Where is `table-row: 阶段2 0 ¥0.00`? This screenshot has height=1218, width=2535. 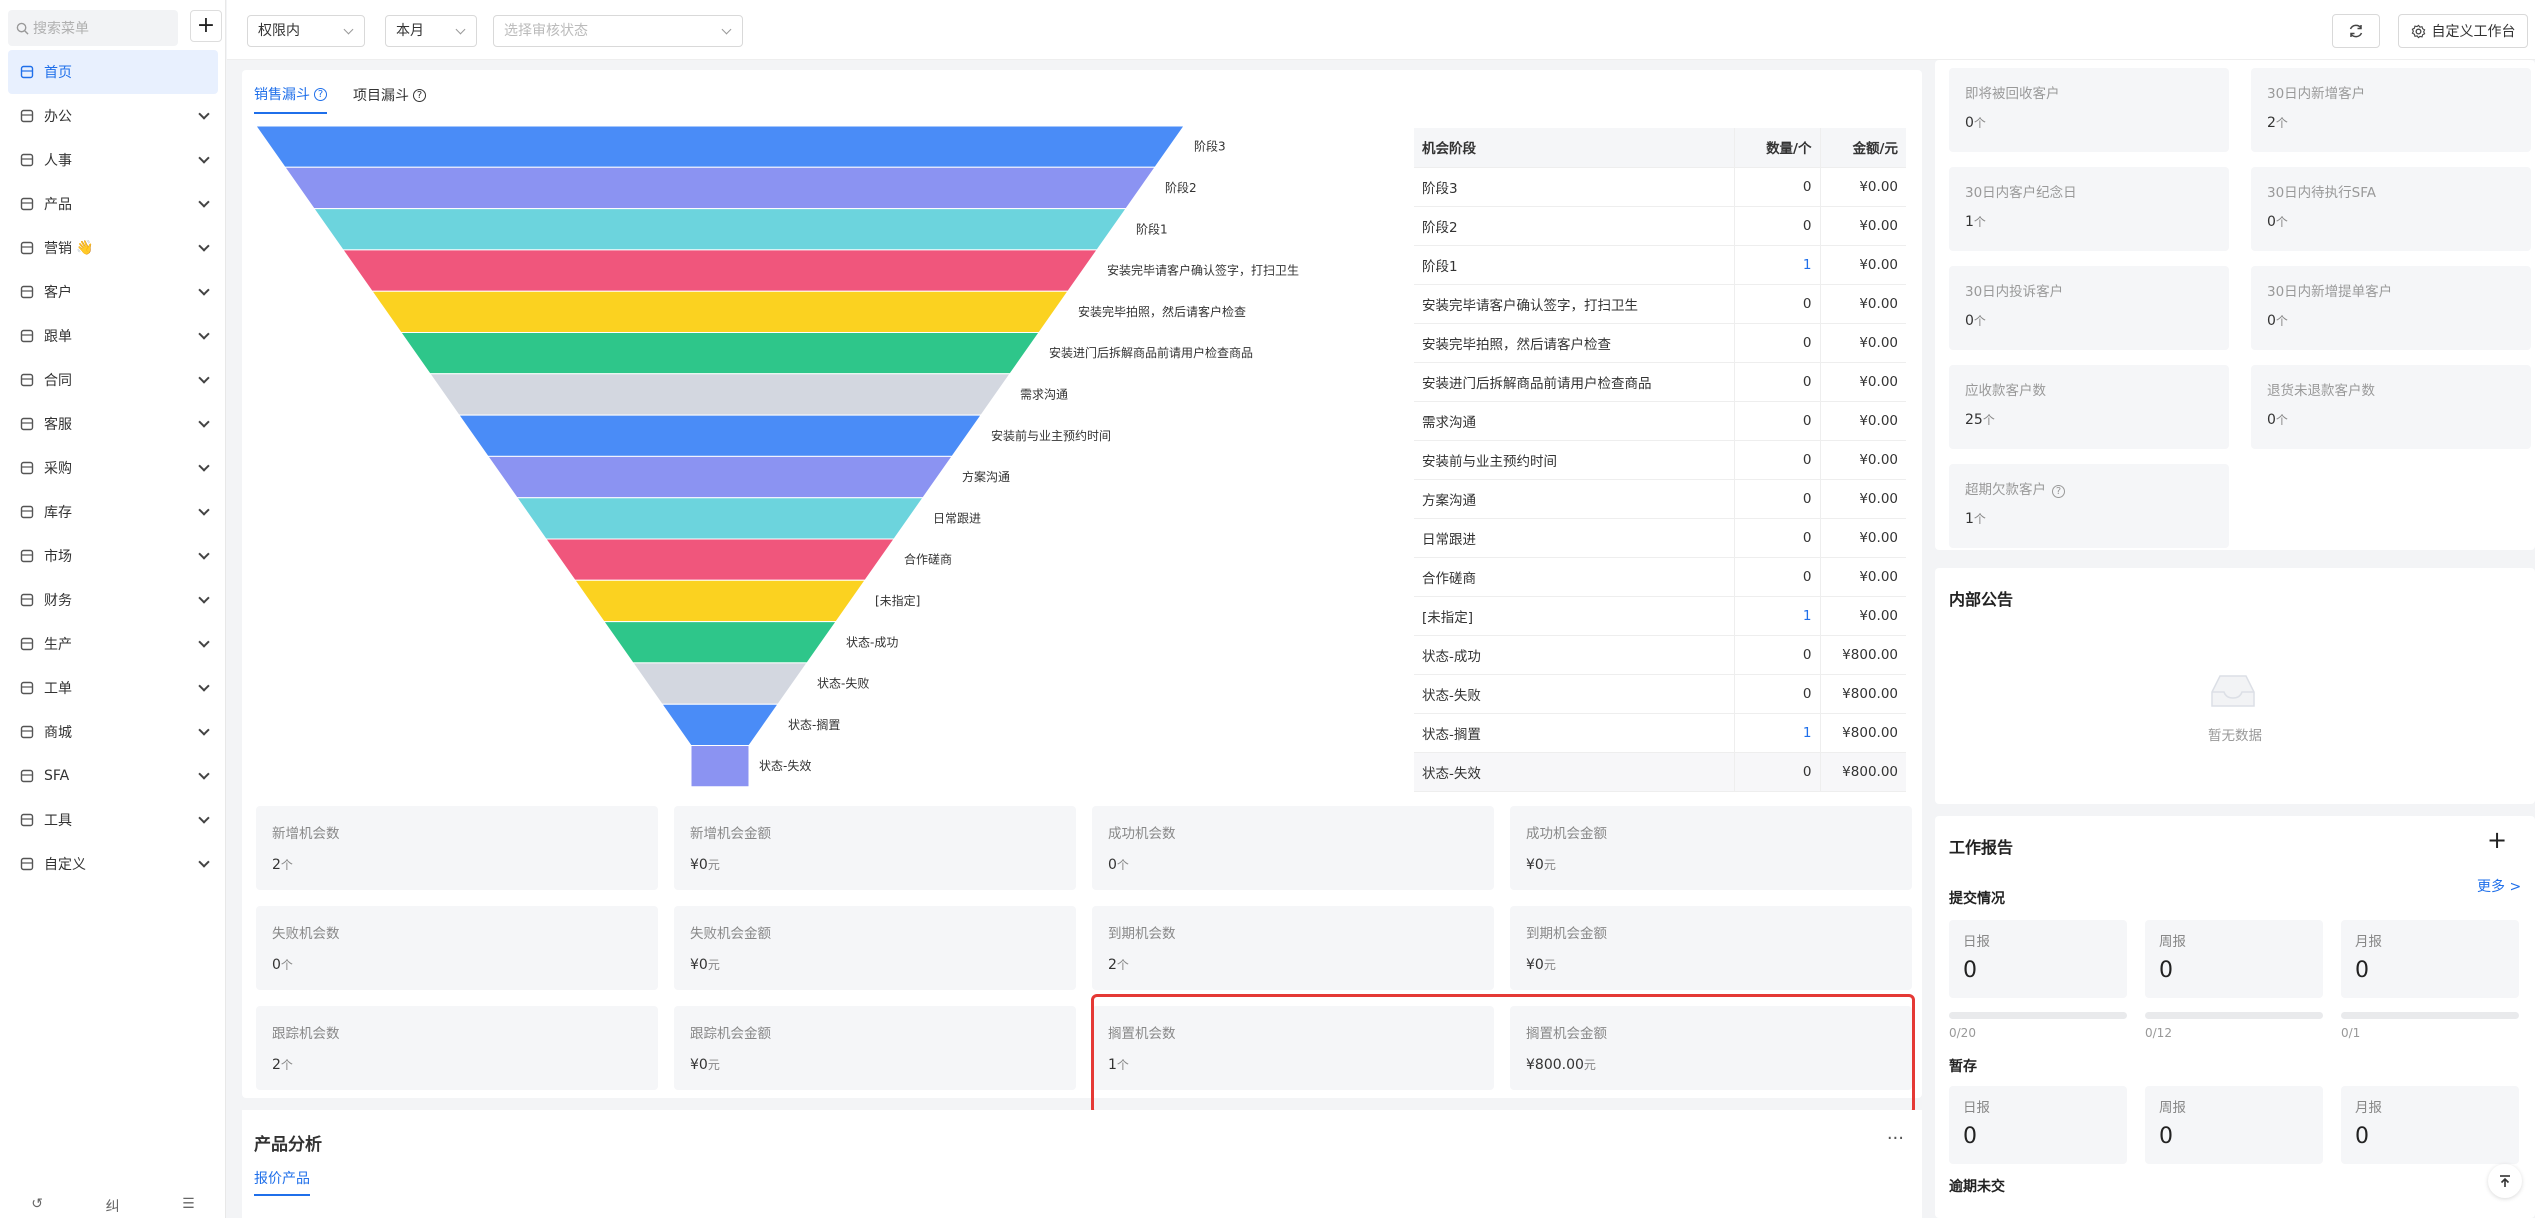 table-row: 阶段2 0 ¥0.00 is located at coordinates (1660, 226).